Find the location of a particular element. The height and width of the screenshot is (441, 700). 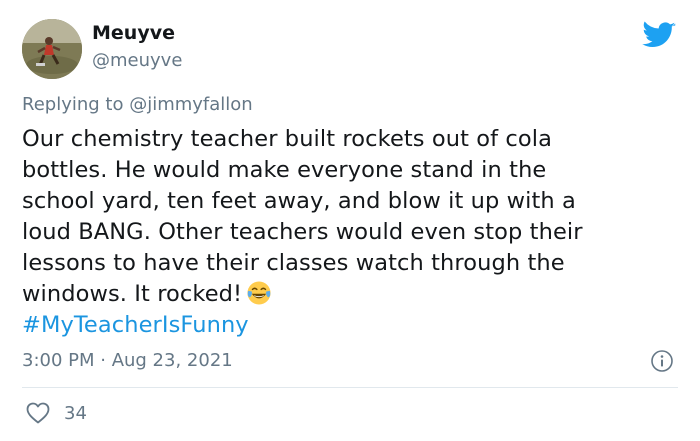

tweet-timestamp: 3:00 PM · Aug 23, 2021 is located at coordinates (127, 360).